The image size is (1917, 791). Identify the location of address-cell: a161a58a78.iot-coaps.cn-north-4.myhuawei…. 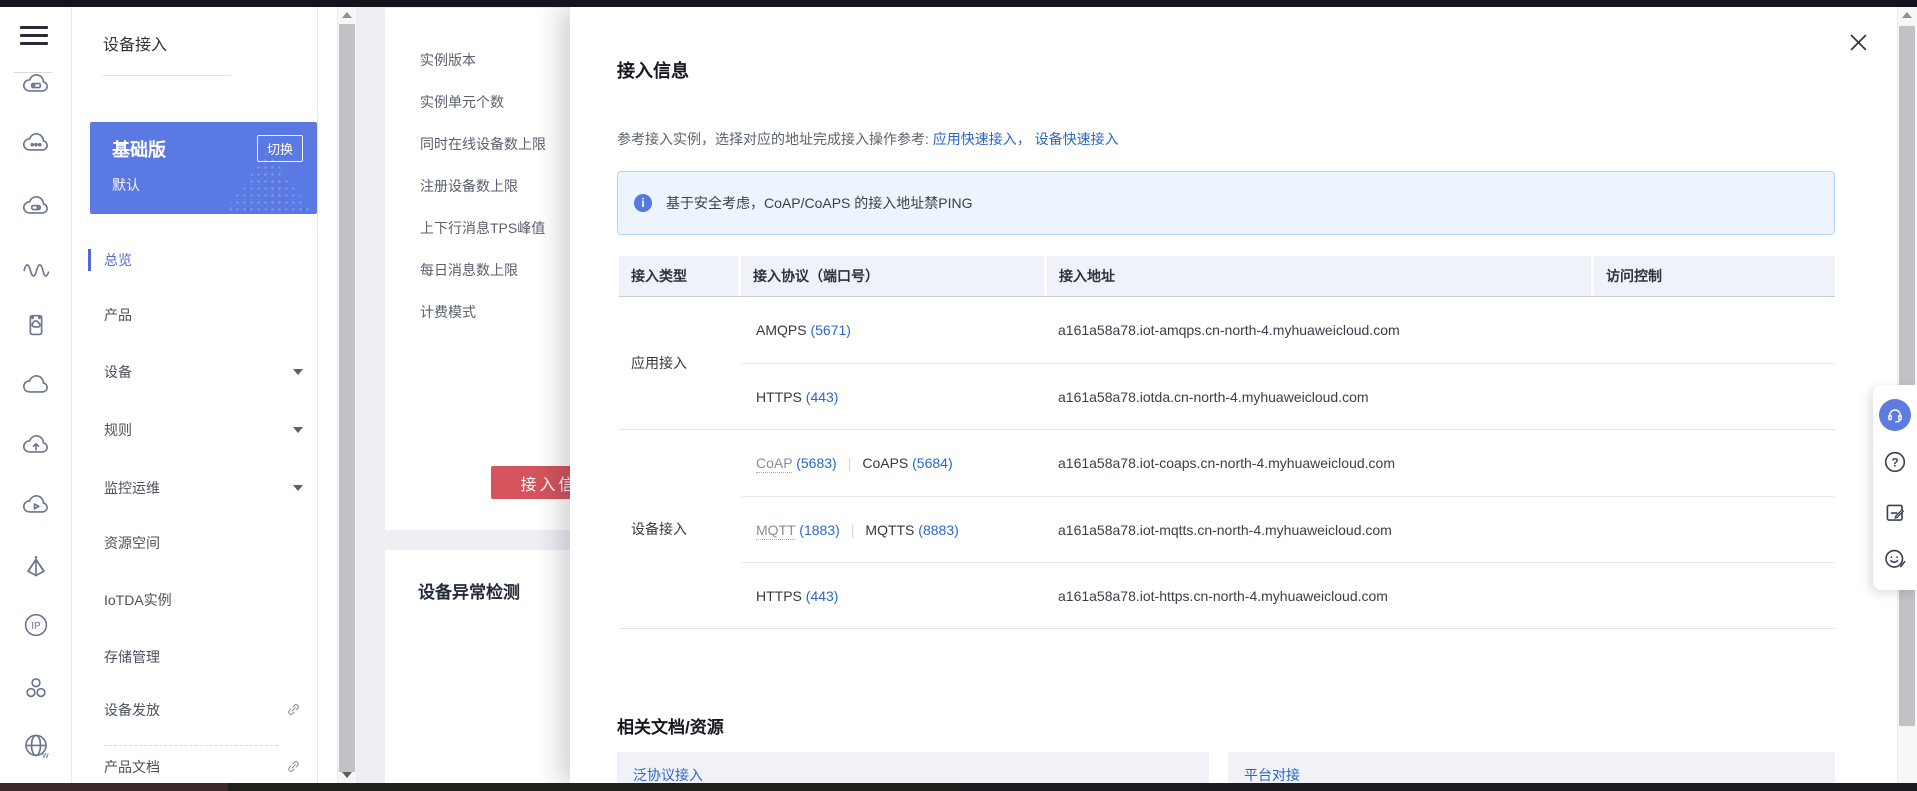
(1226, 463).